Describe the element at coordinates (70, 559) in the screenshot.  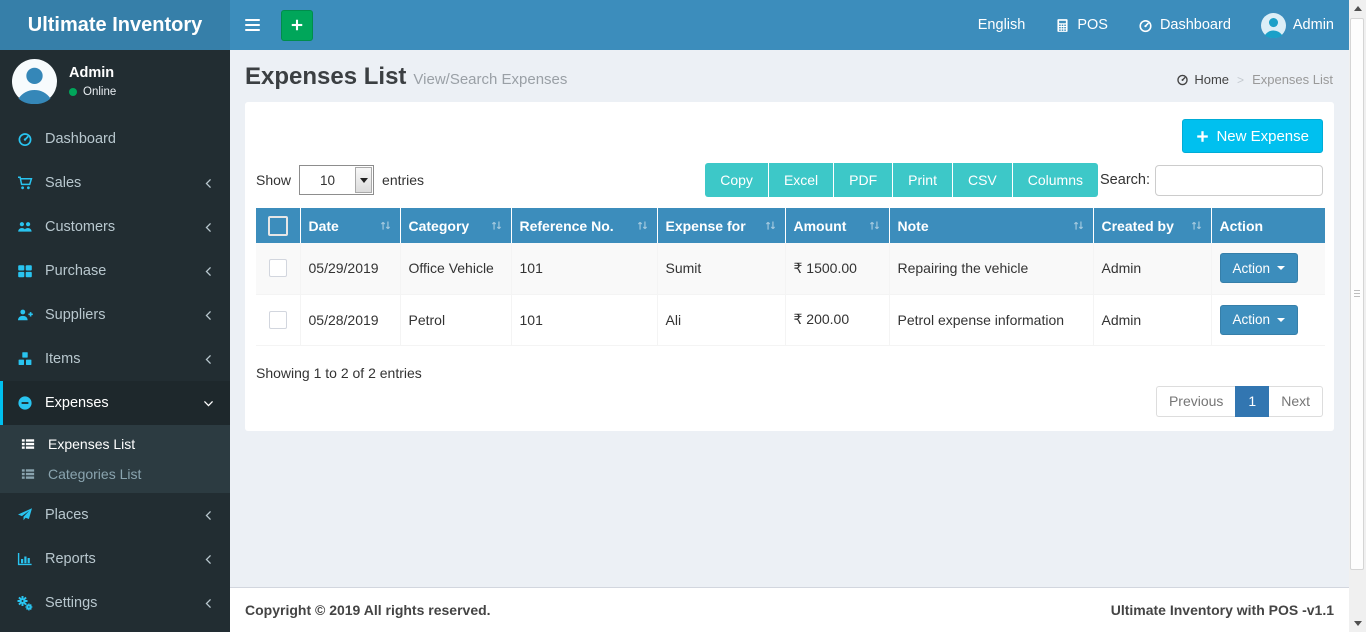
I see `sidebar-item-label: Reports` at that location.